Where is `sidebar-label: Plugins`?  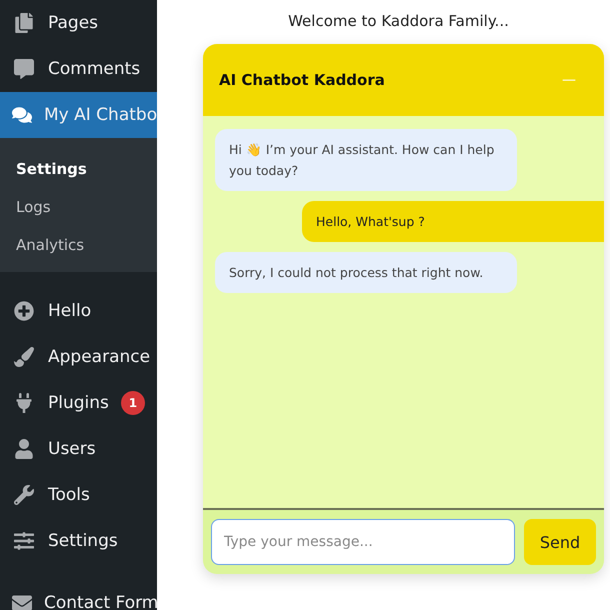
sidebar-label: Plugins is located at coordinates (78, 403).